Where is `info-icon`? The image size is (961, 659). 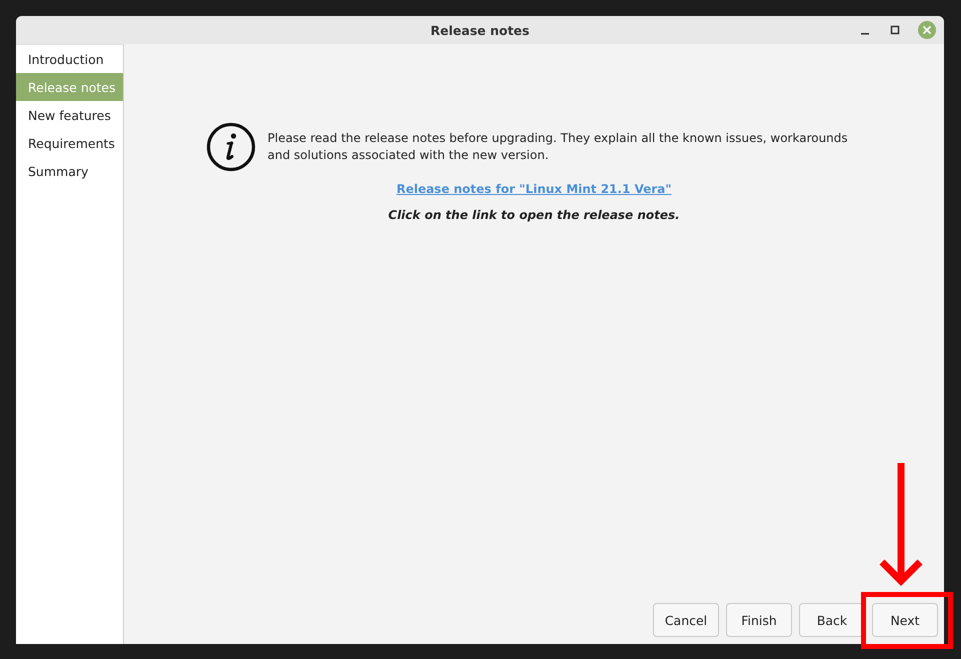 info-icon is located at coordinates (231, 147).